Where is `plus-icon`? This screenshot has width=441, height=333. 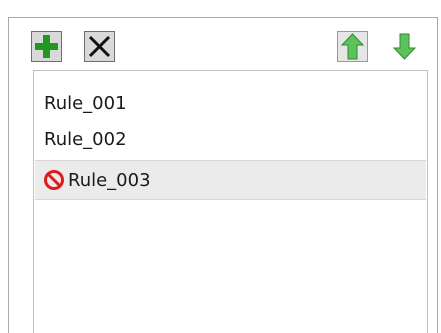 plus-icon is located at coordinates (46, 46).